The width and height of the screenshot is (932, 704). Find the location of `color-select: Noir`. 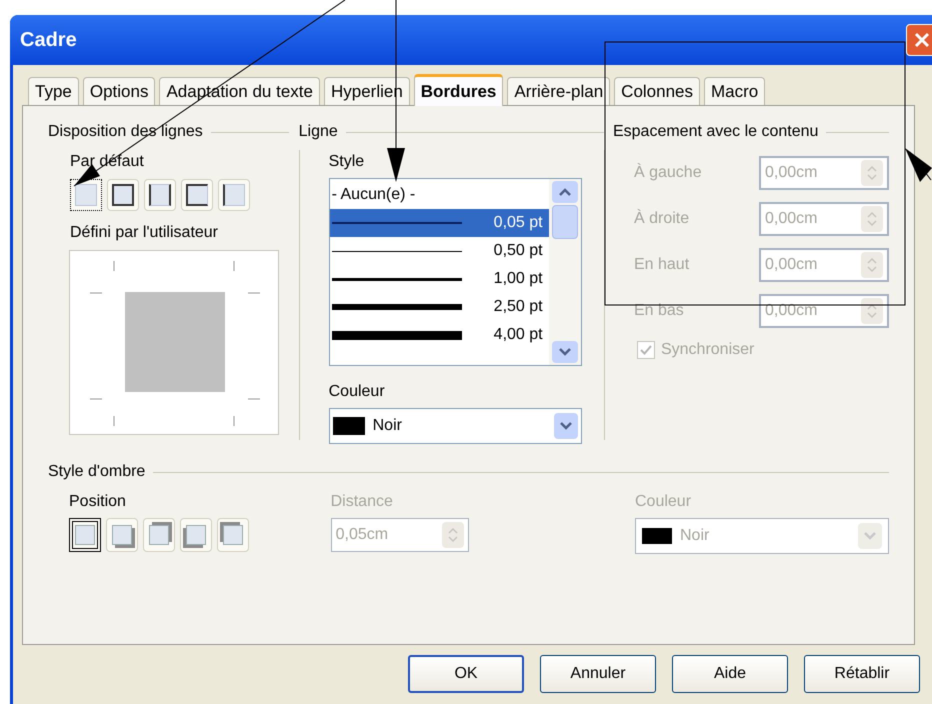

color-select: Noir is located at coordinates (455, 426).